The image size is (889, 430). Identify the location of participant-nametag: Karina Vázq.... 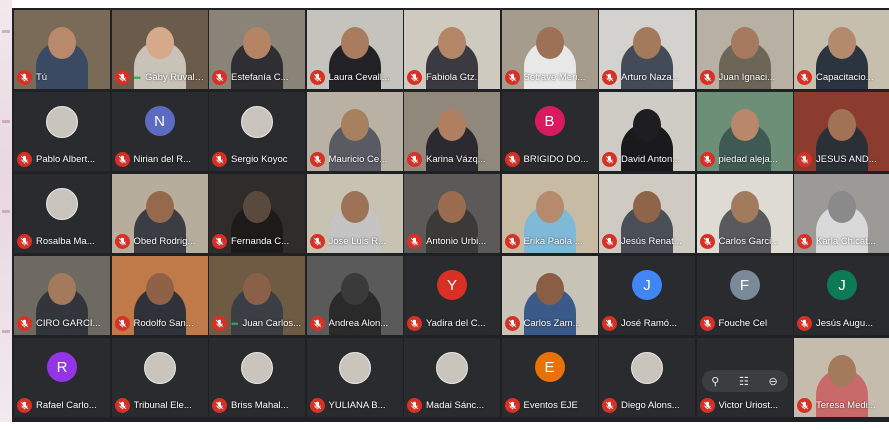
(452, 159).